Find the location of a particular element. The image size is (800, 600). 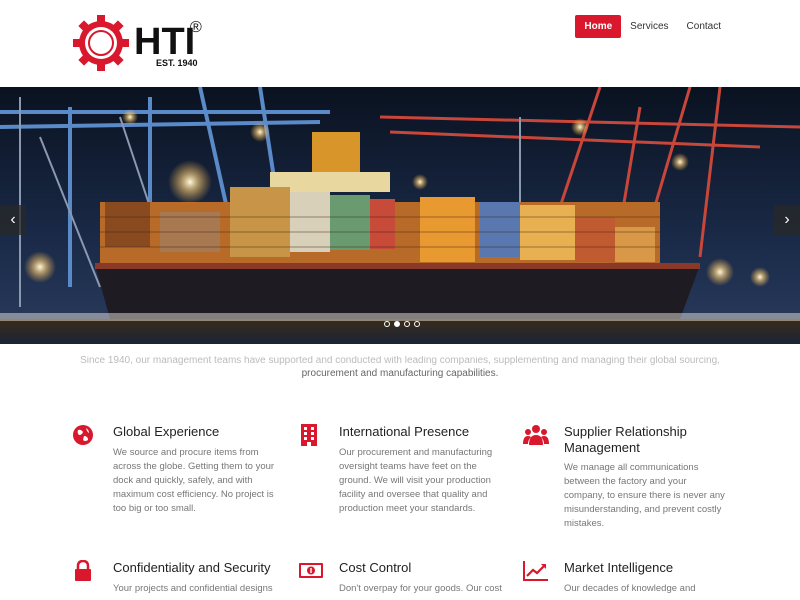

slider-next-button: › is located at coordinates (787, 220).